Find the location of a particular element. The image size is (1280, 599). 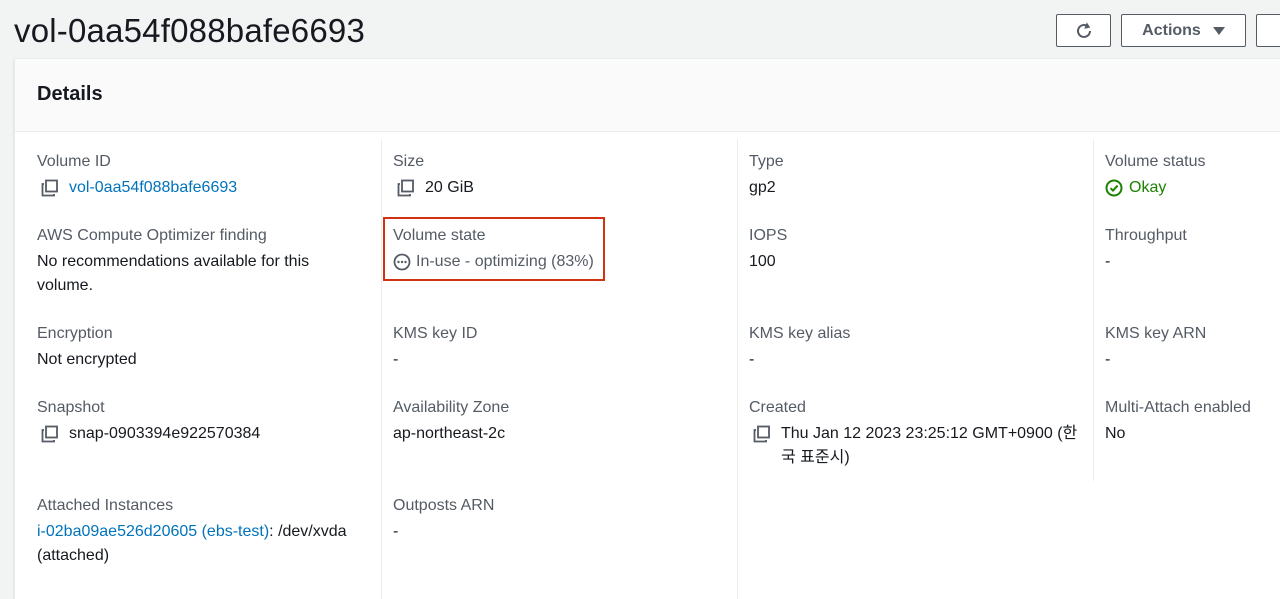

actions-label: Actions is located at coordinates (1171, 30).